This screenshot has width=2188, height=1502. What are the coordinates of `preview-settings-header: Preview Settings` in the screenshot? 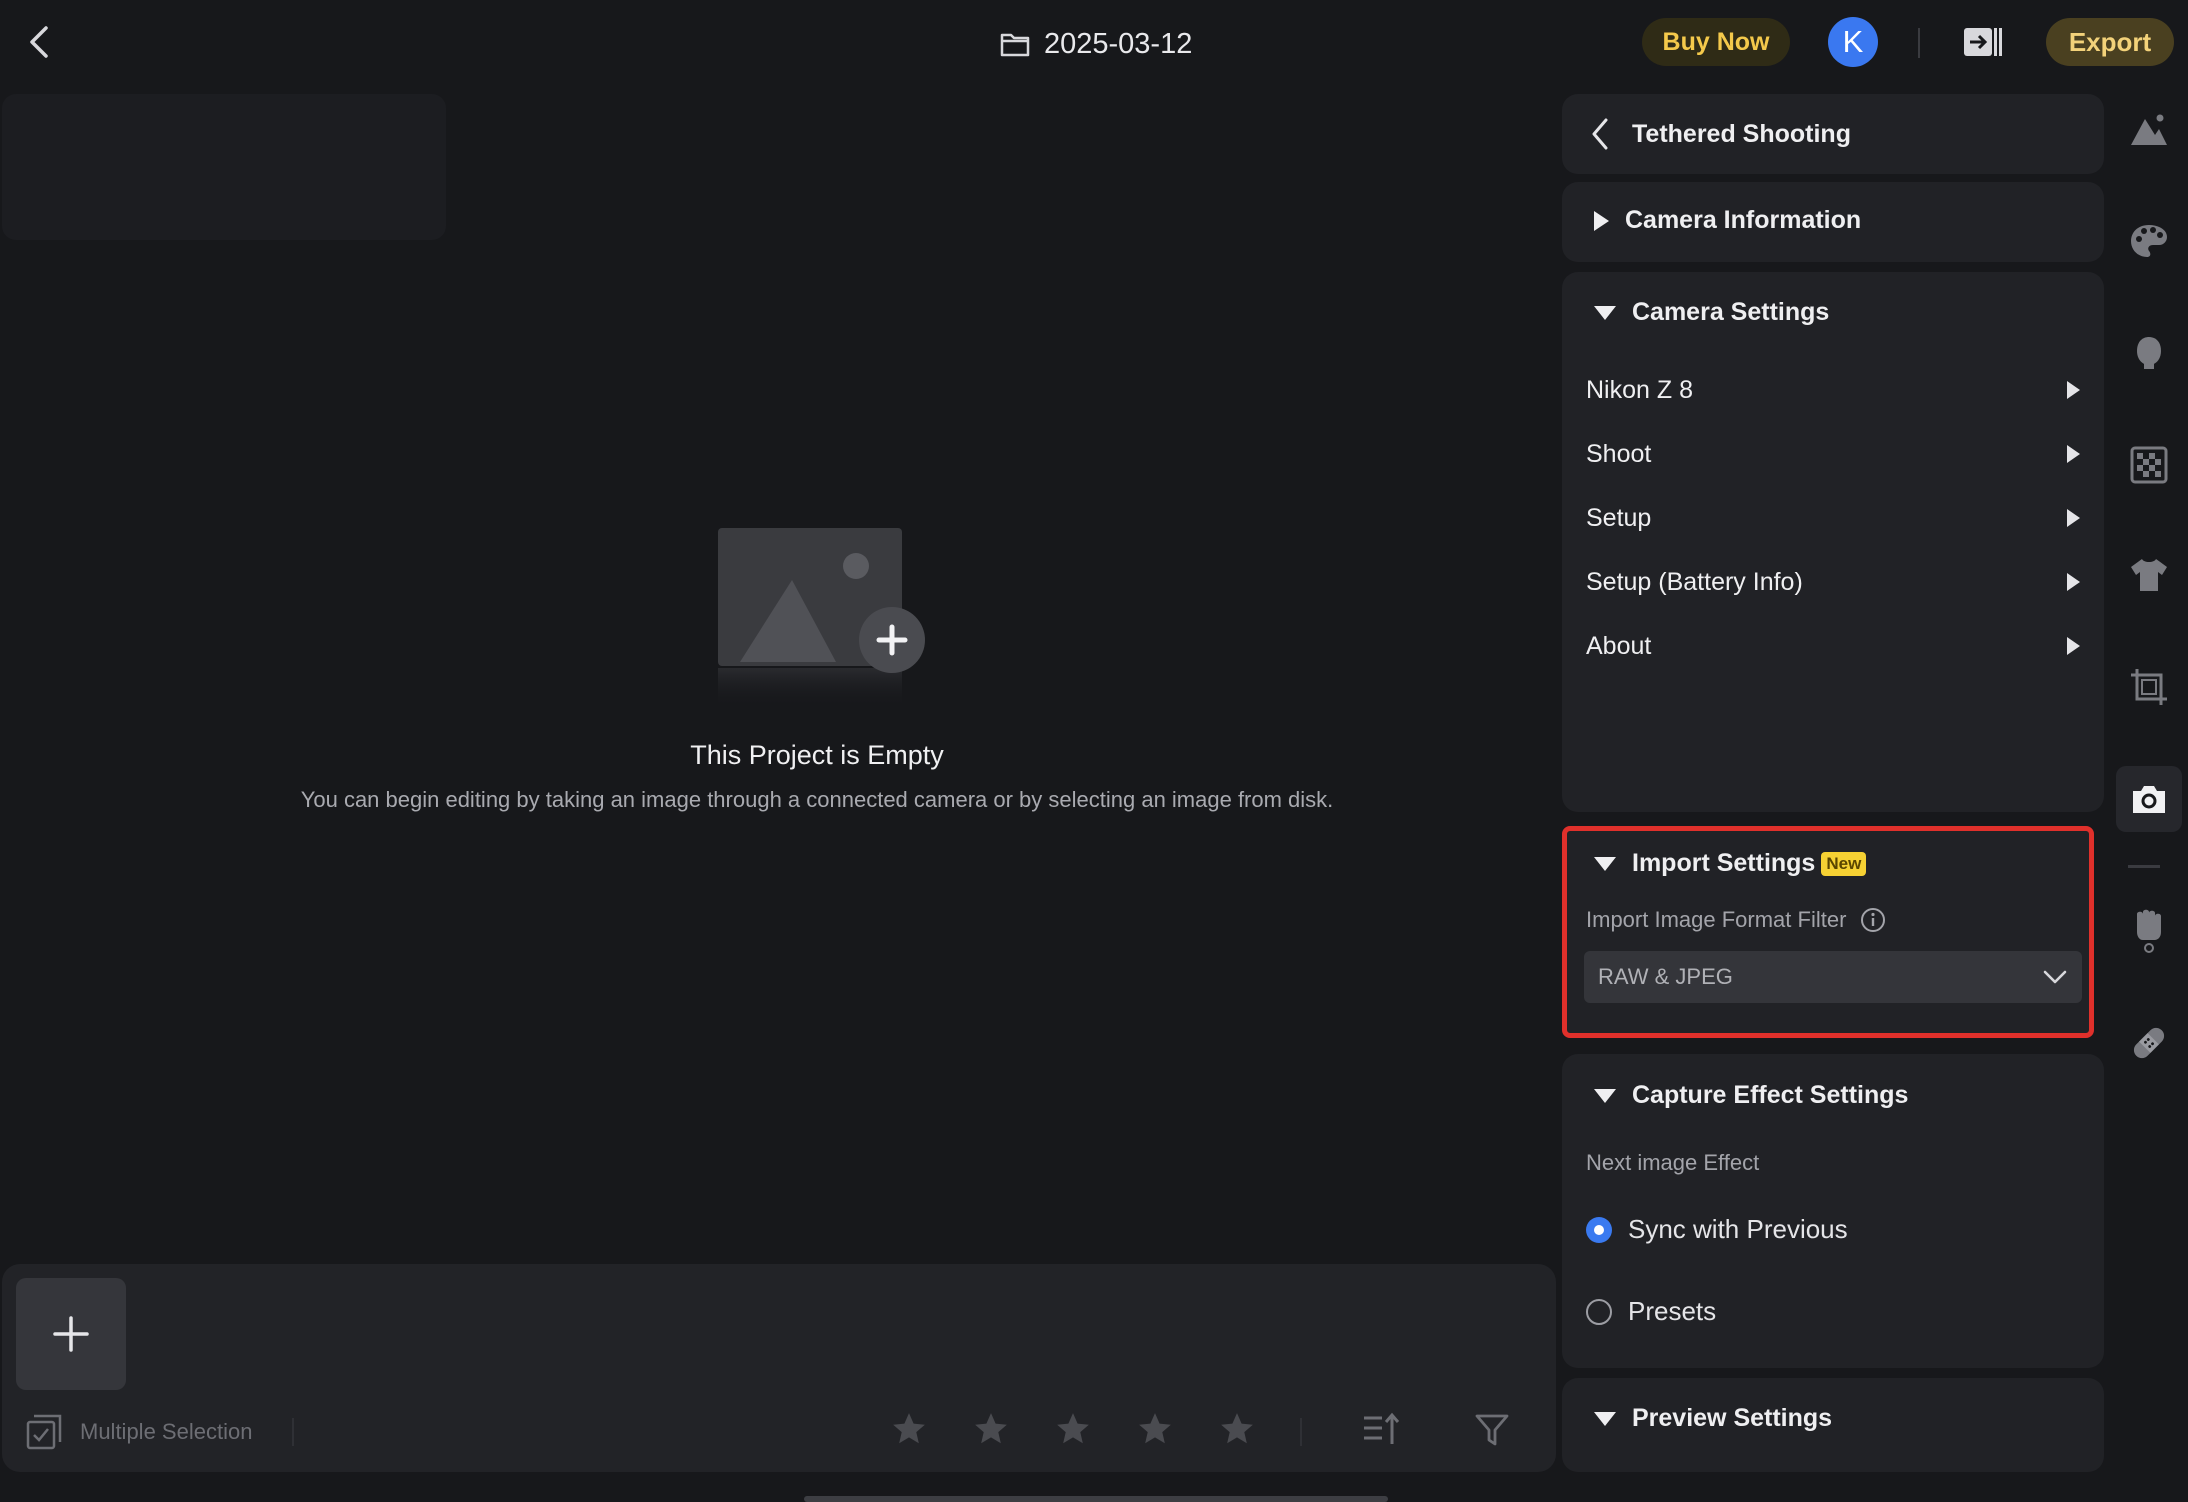 It's located at (1713, 1418).